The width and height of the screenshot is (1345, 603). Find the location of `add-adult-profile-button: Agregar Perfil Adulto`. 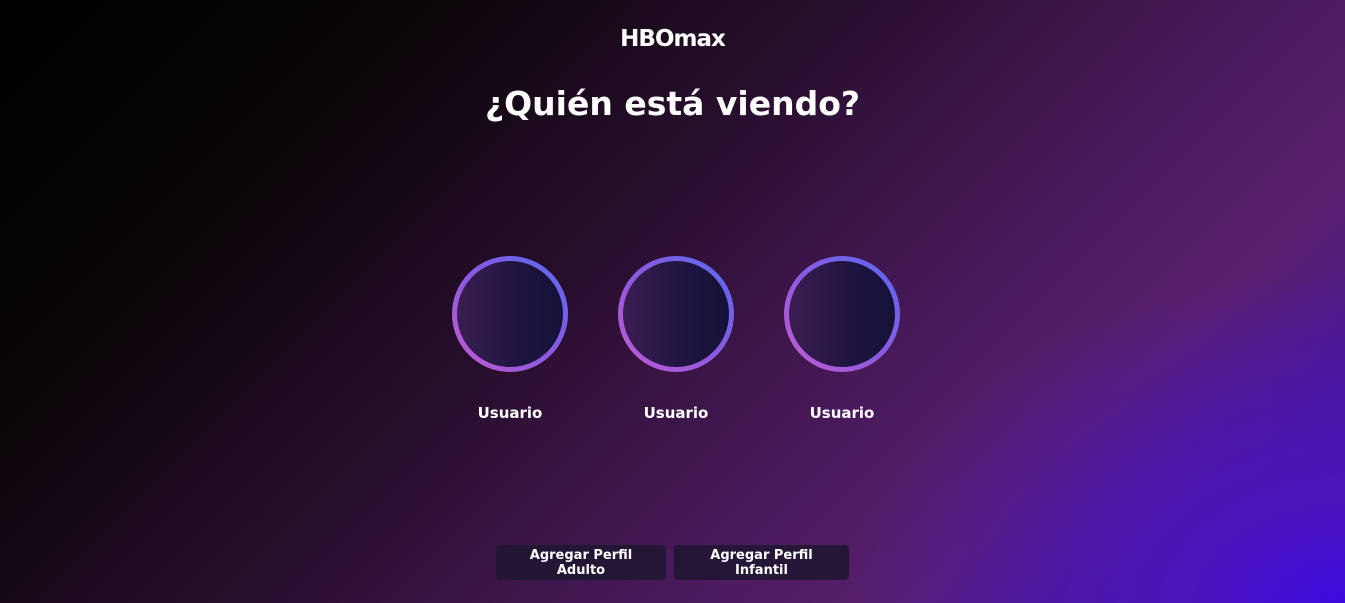

add-adult-profile-button: Agregar Perfil Adulto is located at coordinates (581, 562).